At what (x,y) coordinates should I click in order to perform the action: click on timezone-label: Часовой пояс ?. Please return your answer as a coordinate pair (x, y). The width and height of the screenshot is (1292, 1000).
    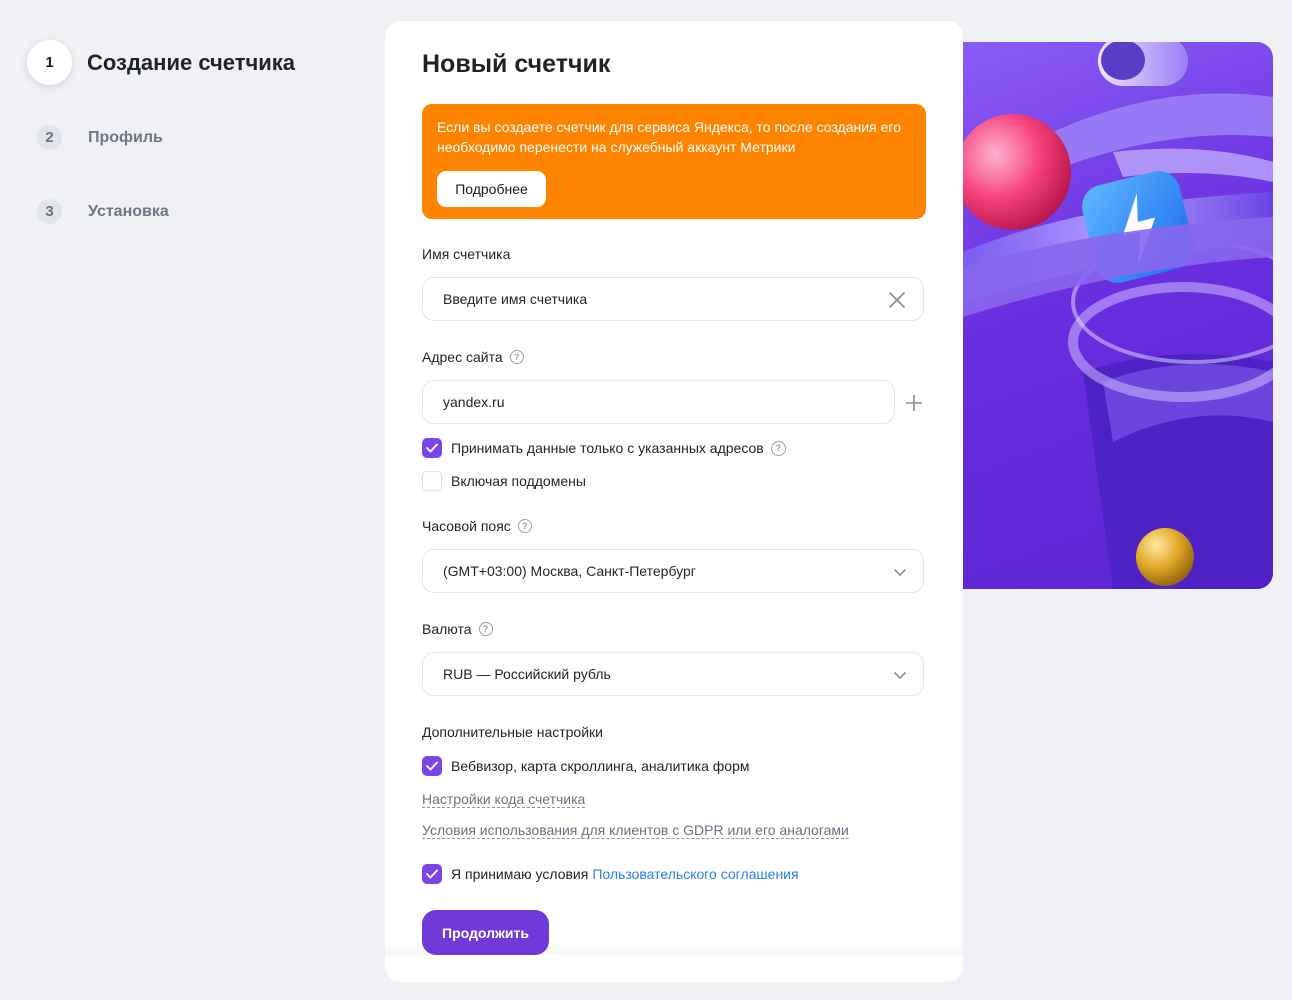
    Looking at the image, I should click on (477, 526).